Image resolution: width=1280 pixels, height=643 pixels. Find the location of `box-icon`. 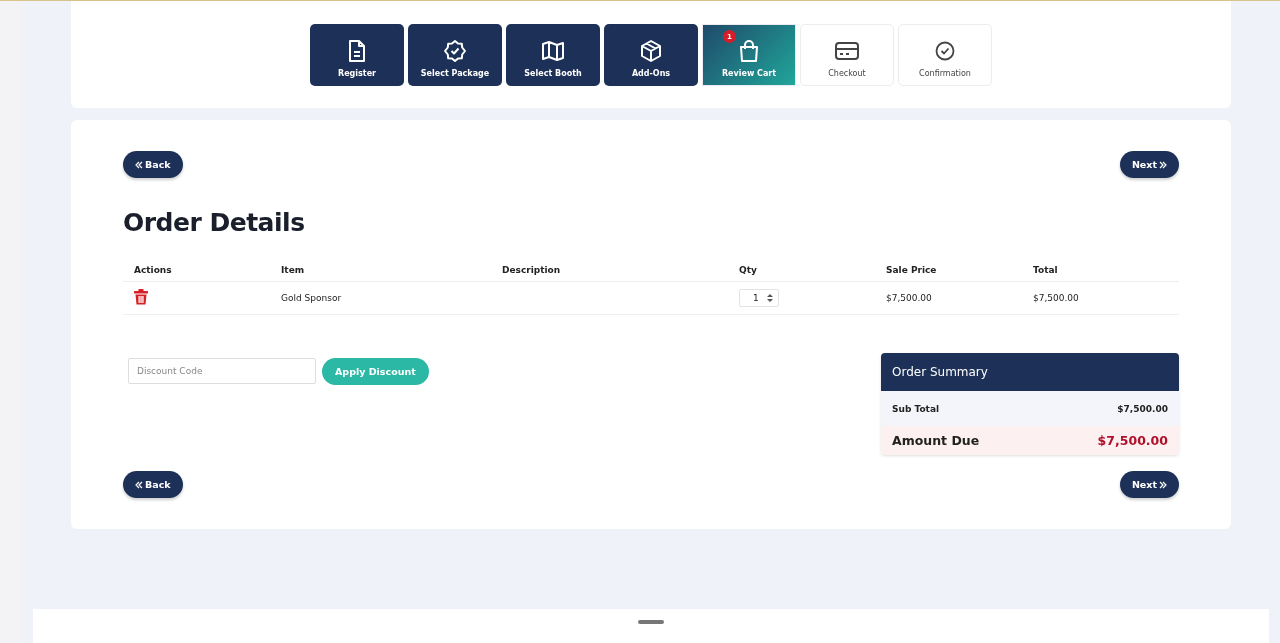

box-icon is located at coordinates (651, 50).